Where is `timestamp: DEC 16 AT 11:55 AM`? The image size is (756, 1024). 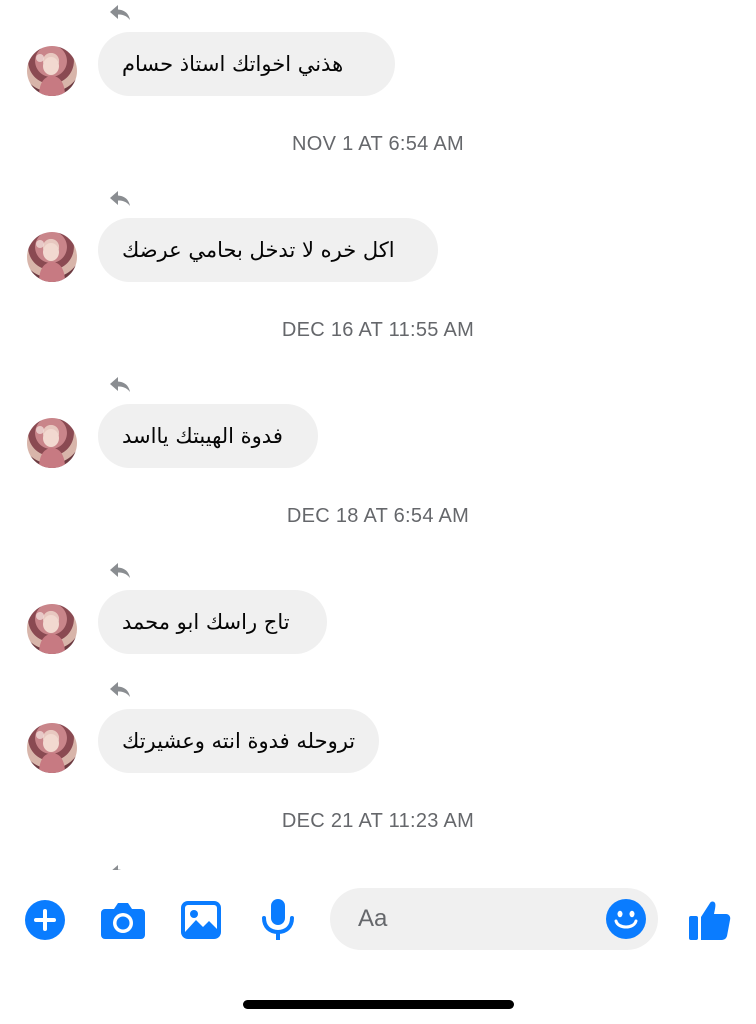
timestamp: DEC 16 AT 11:55 AM is located at coordinates (378, 330).